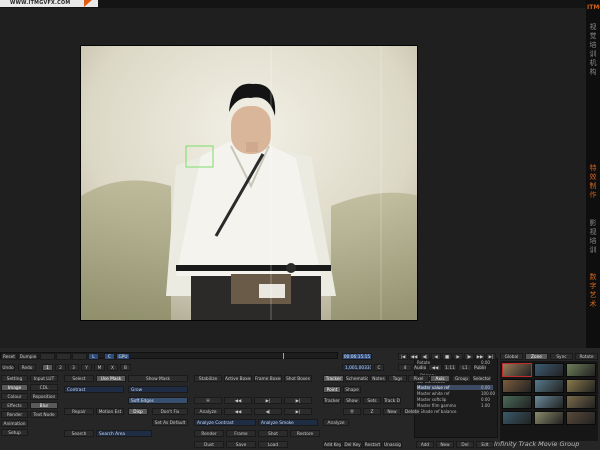 The image size is (600, 450). Describe the element at coordinates (28, 356) in the screenshot. I see `timeline-btn: Dumpie` at that location.